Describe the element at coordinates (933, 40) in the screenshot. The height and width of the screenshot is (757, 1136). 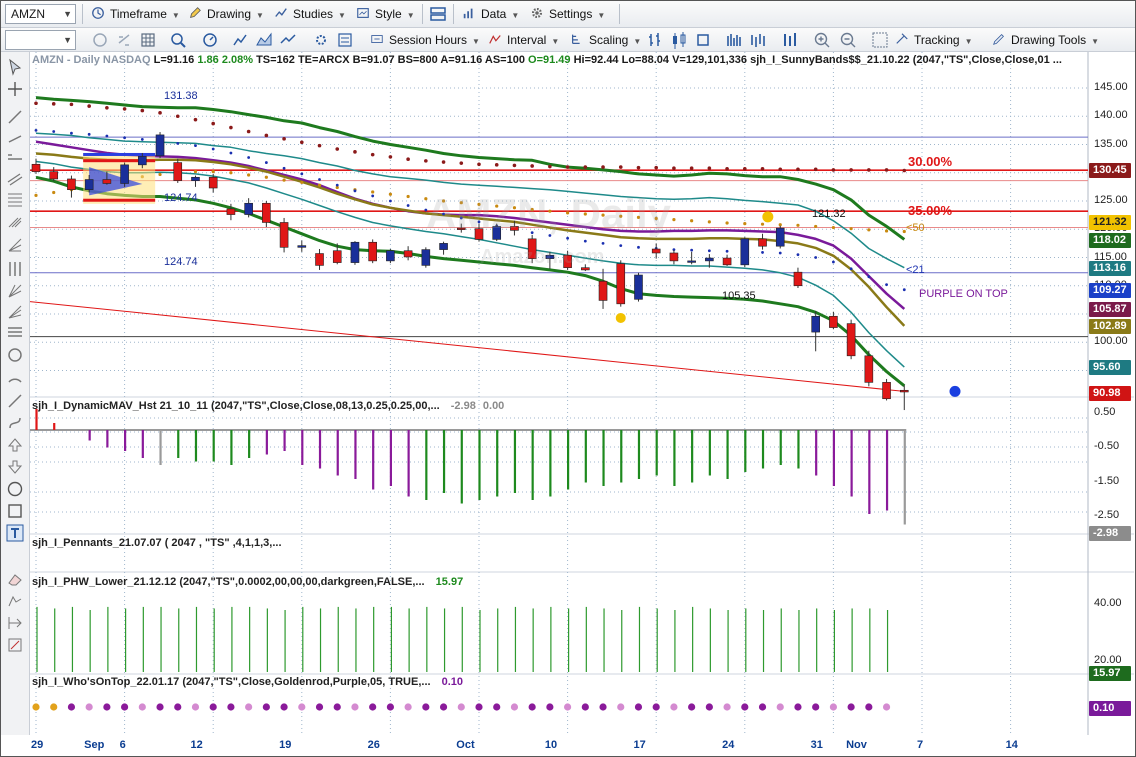
I see `tracking-button: Tracking ▼` at that location.